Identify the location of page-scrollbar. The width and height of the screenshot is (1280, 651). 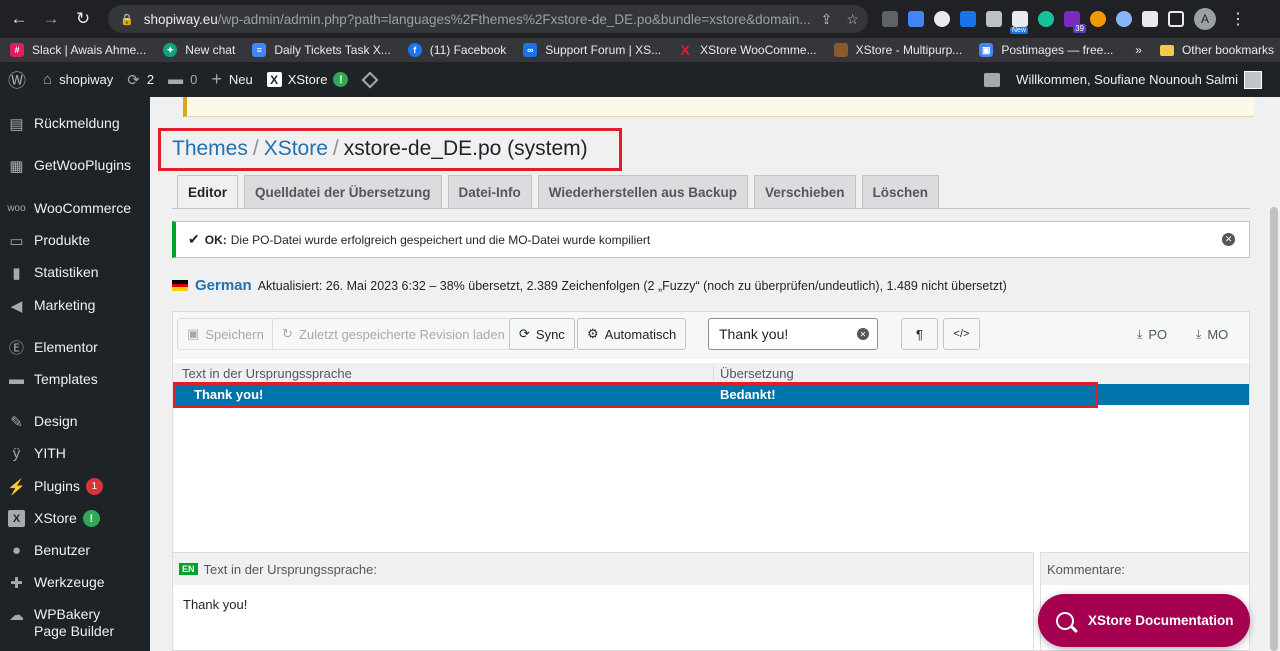
(1274, 374).